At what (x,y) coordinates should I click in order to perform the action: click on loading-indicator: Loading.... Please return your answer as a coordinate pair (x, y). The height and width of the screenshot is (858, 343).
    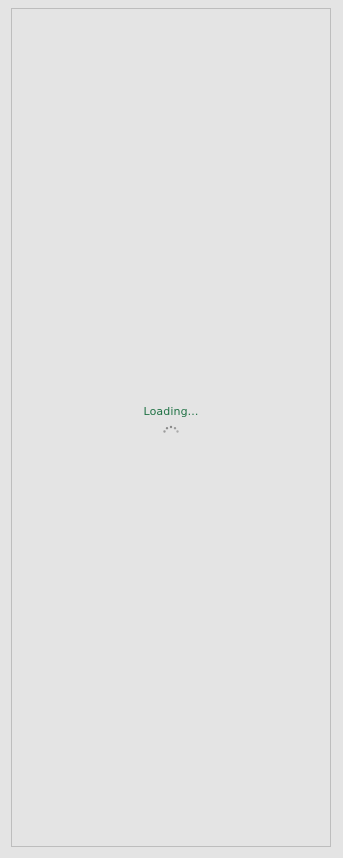
    Looking at the image, I should click on (171, 419).